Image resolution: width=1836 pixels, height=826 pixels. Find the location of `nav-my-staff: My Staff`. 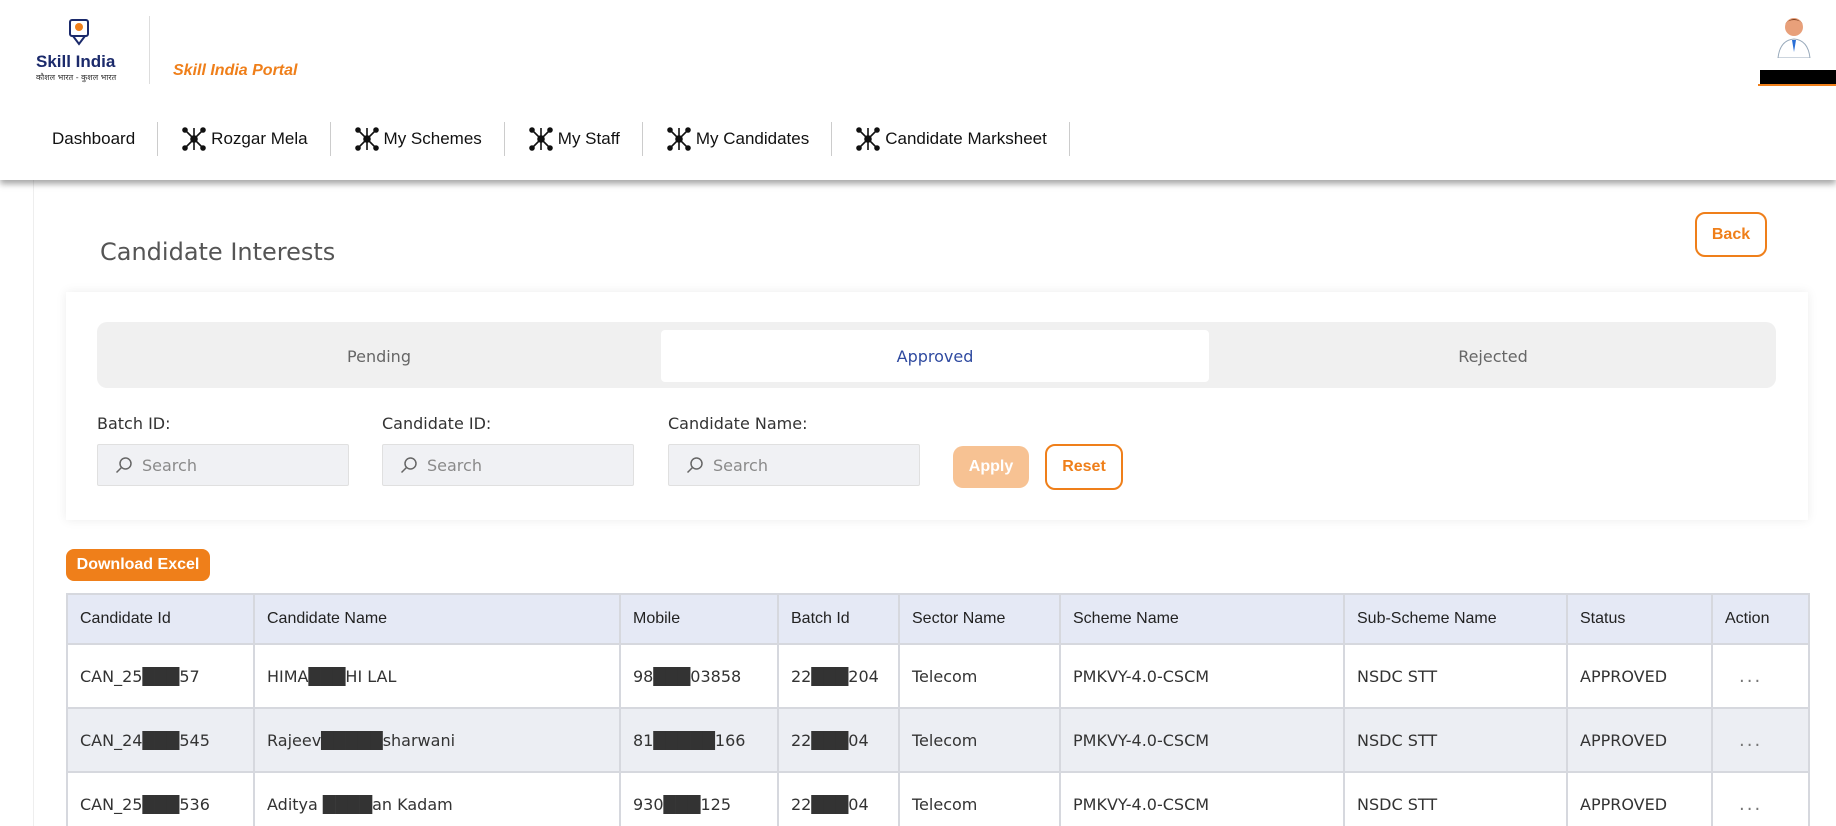

nav-my-staff: My Staff is located at coordinates (574, 139).